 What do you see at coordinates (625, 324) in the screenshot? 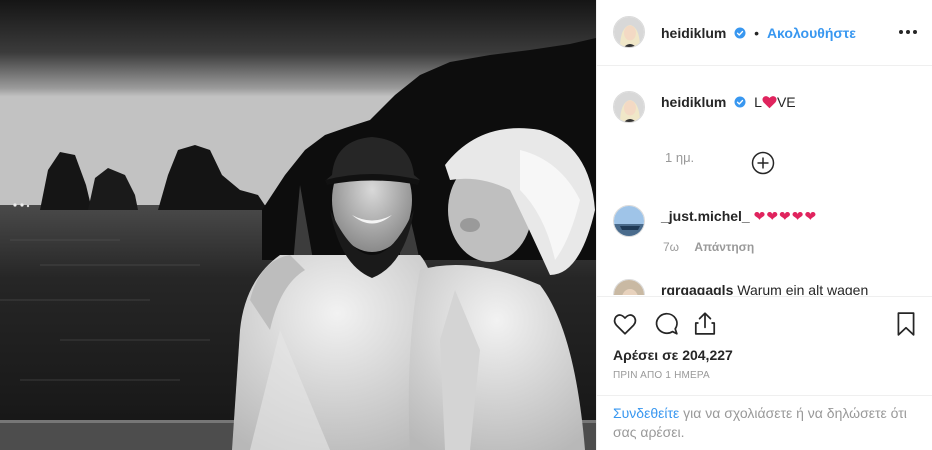
I see `like-heart-icon` at bounding box center [625, 324].